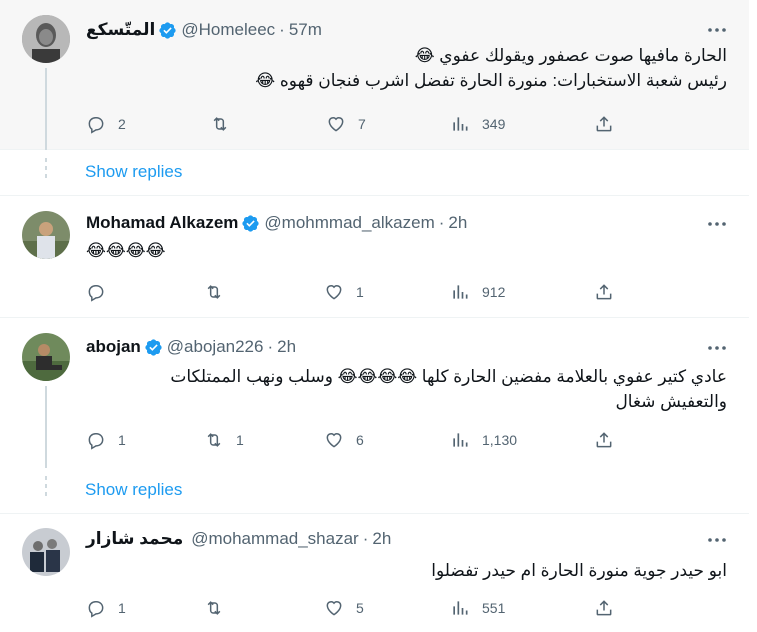 The height and width of the screenshot is (632, 757). What do you see at coordinates (477, 124) in the screenshot?
I see `views-button: 349` at bounding box center [477, 124].